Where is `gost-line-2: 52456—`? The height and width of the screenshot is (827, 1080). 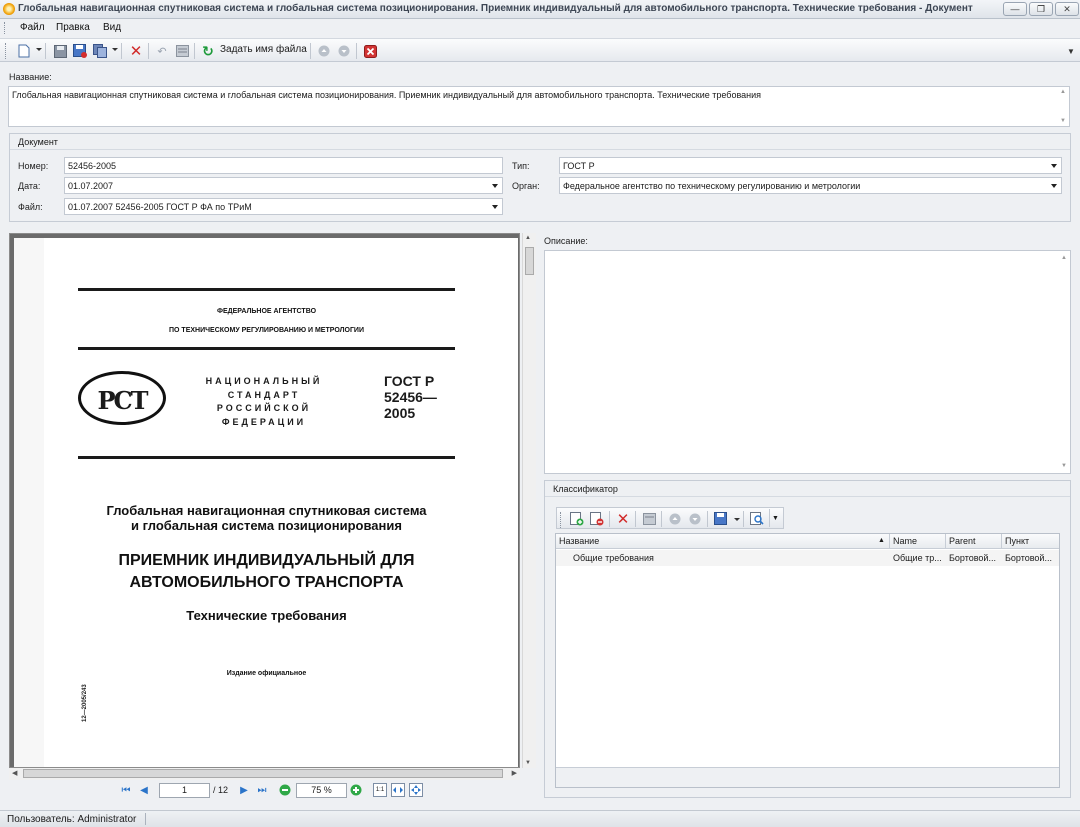
gost-line-2: 52456— is located at coordinates (410, 397).